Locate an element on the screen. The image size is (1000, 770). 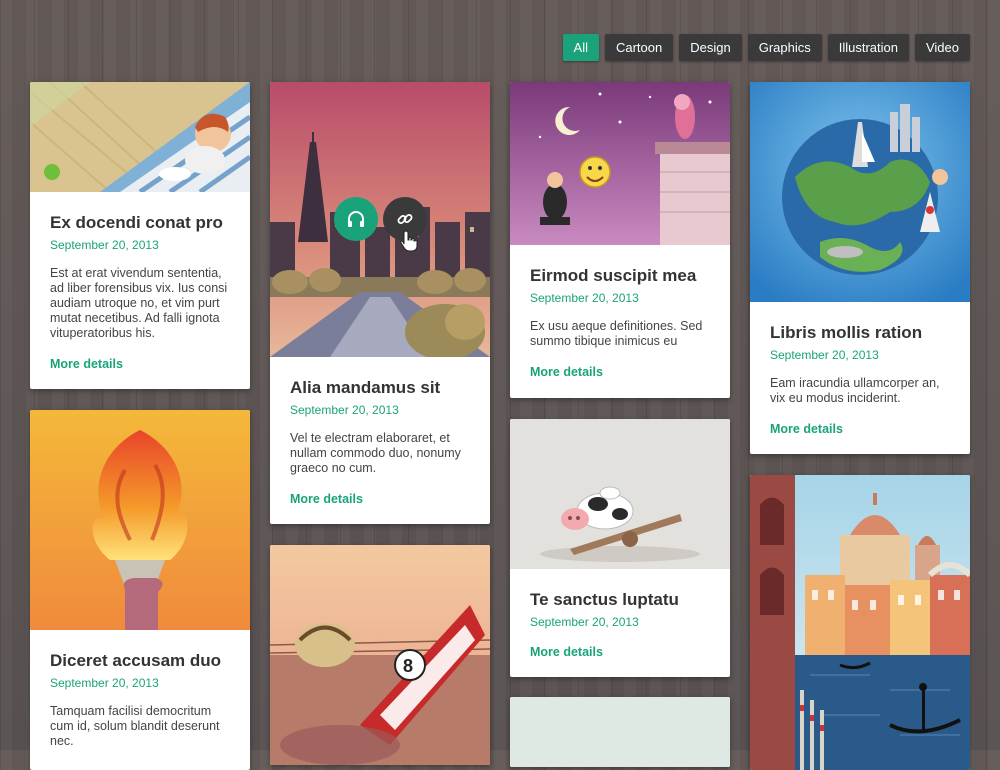
filter-video-button: Video is located at coordinates (942, 47).